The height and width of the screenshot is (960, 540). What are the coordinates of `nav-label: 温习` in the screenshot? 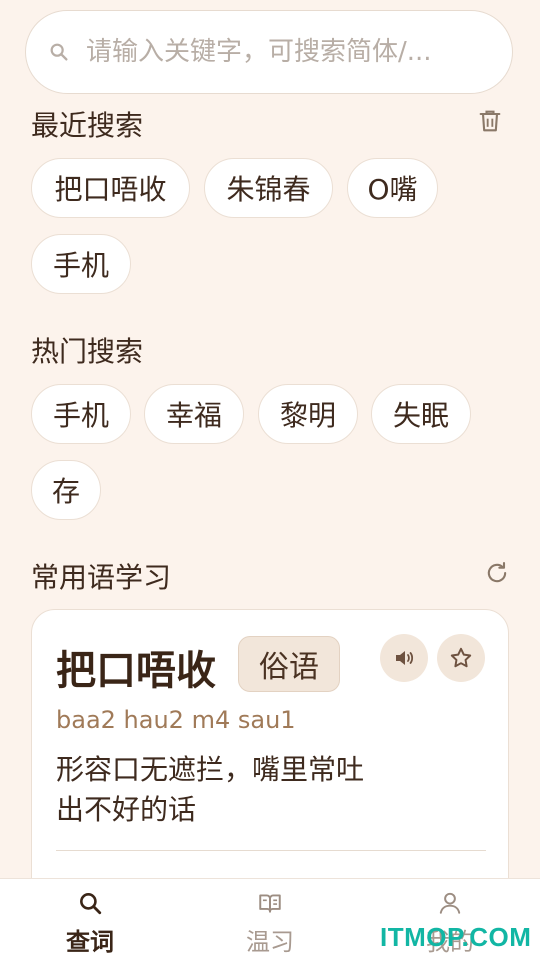 It's located at (270, 942).